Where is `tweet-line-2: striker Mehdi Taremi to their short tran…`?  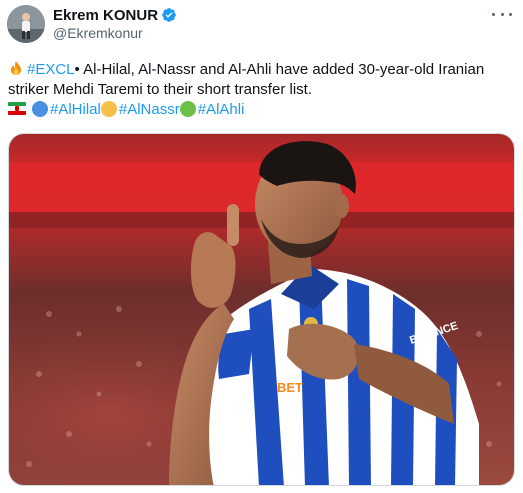
tweet-line-2: striker Mehdi Taremi to their short tran… is located at coordinates (160, 89).